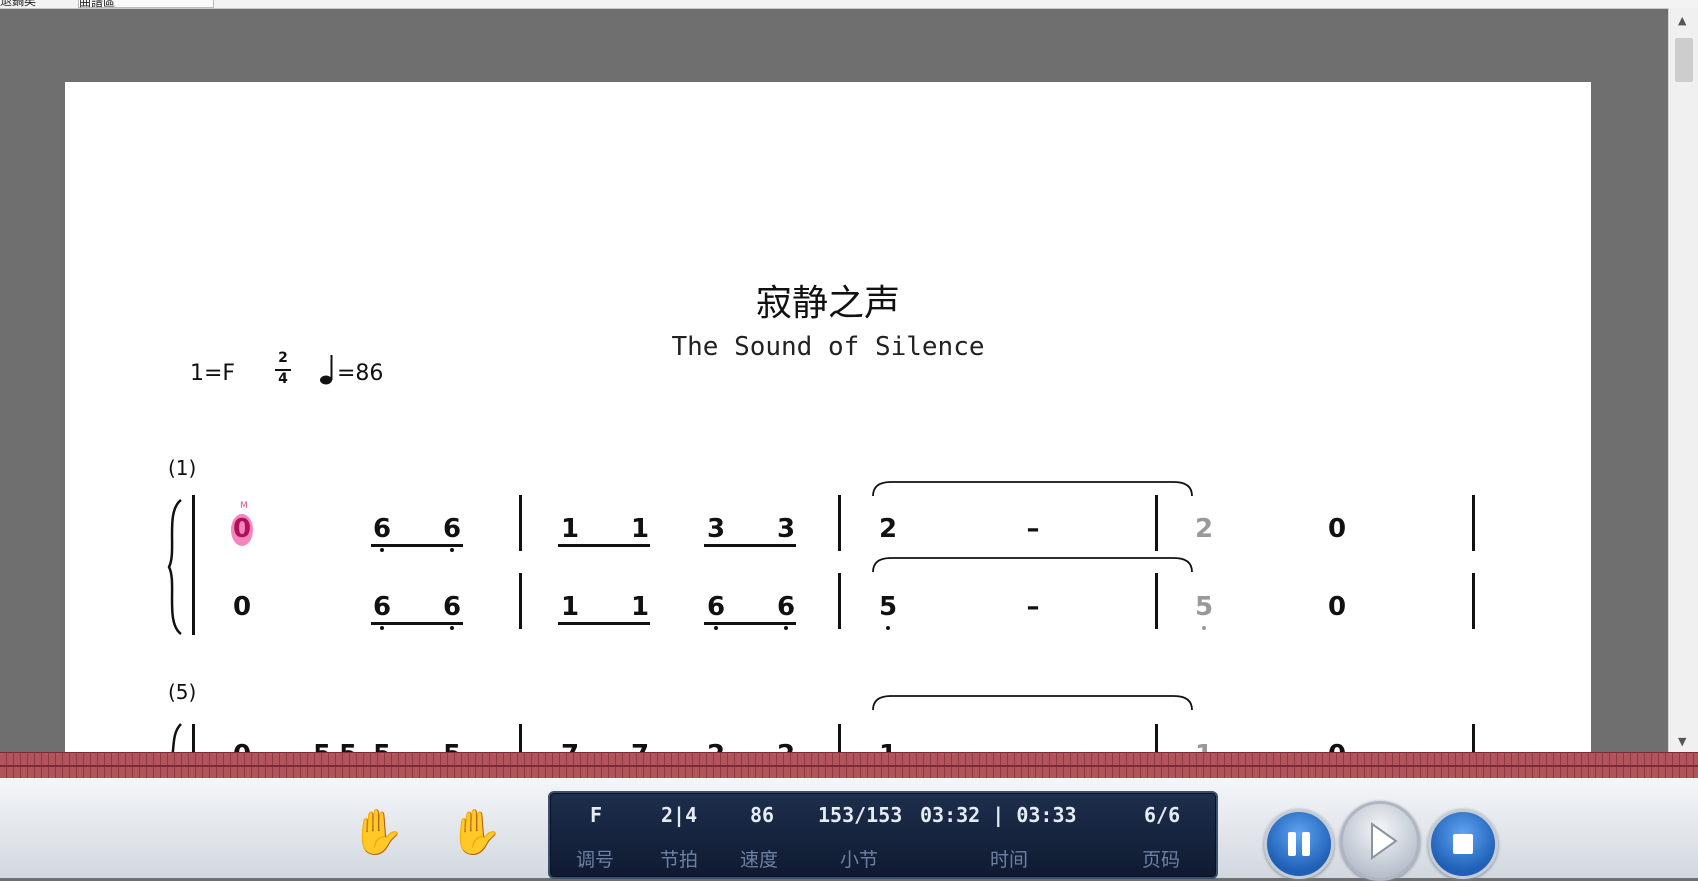 This screenshot has height=881, width=1698. I want to click on tab-score: 曲譜區, so click(146, 4).